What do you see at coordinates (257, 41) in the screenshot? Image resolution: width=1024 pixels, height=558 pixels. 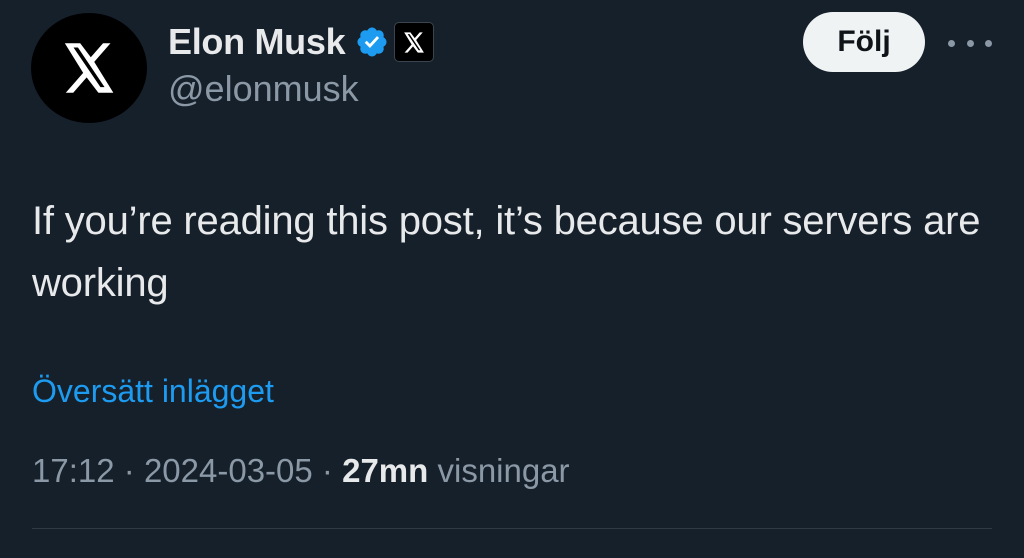 I see `author-display-name: Elon Musk` at bounding box center [257, 41].